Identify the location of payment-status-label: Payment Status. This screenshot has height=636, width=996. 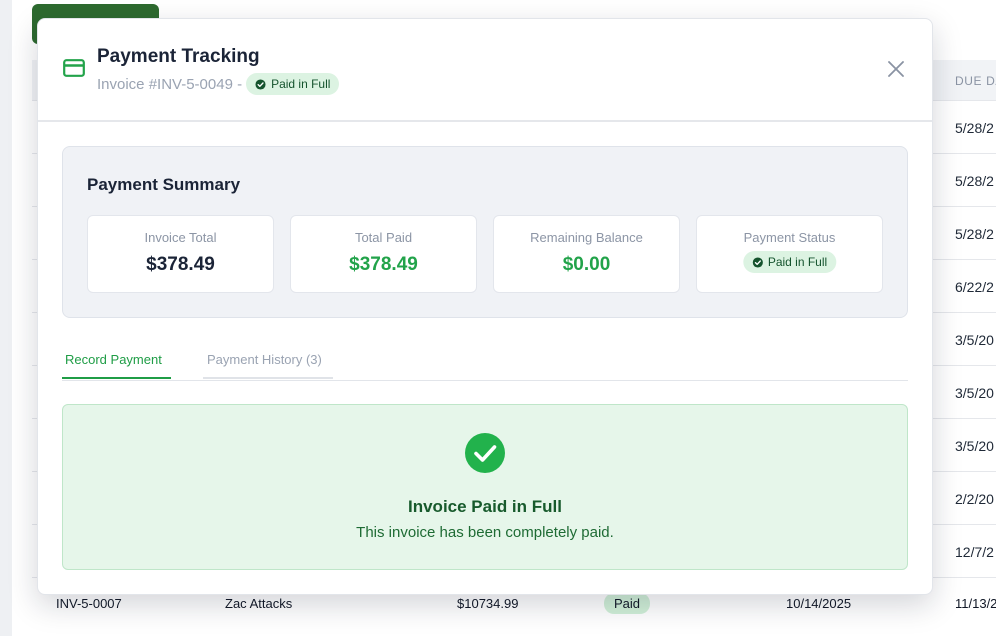
(789, 237).